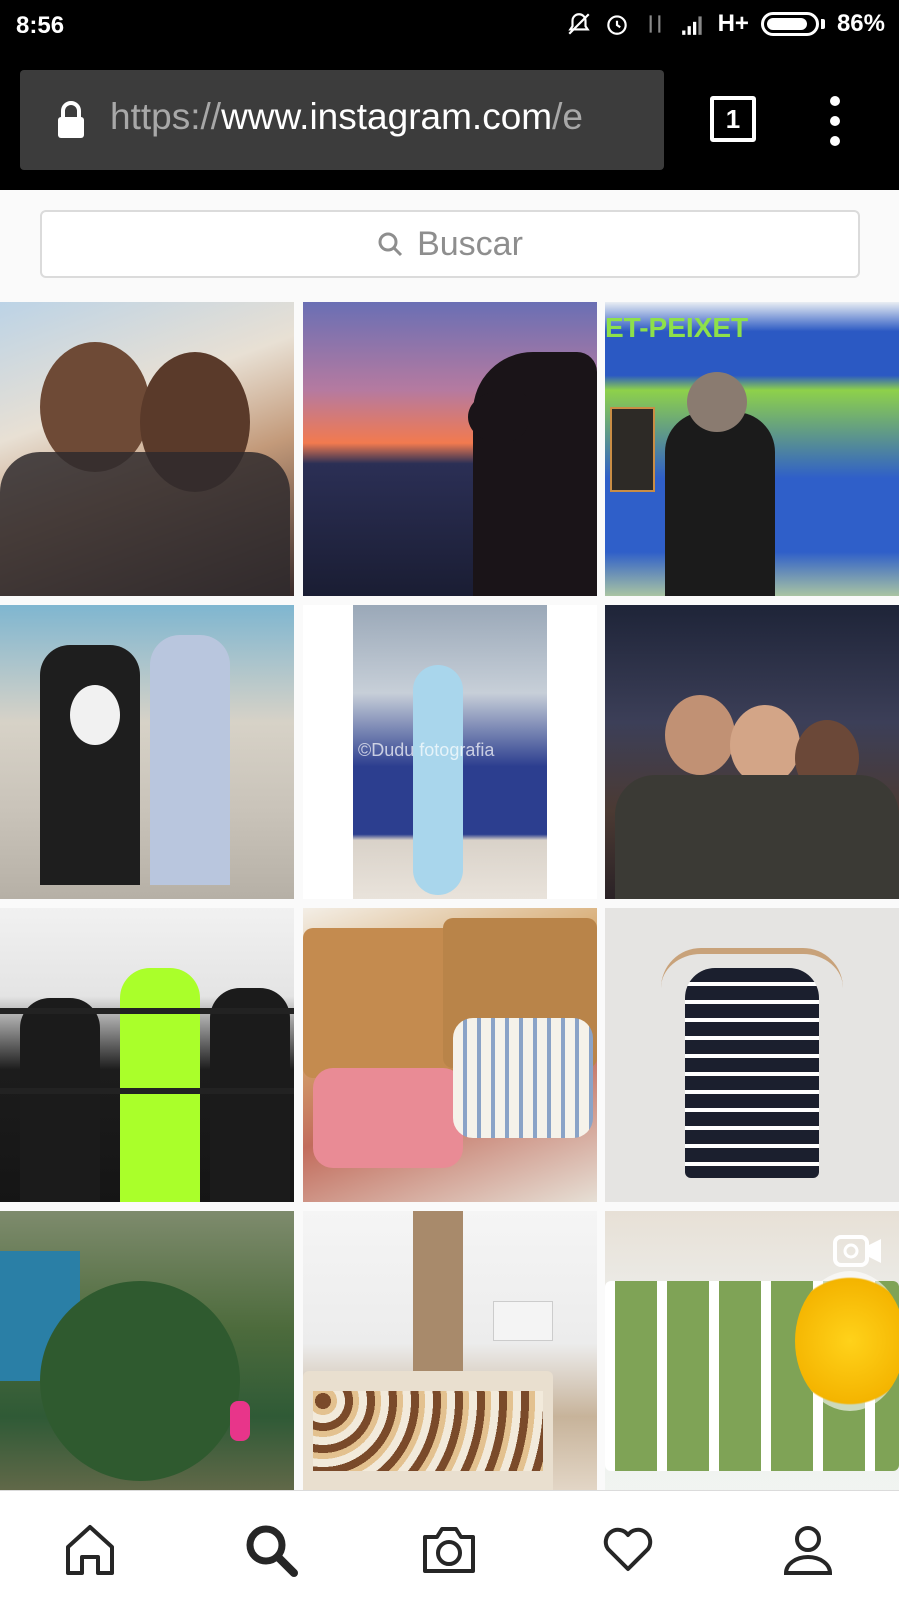  Describe the element at coordinates (426, 750) in the screenshot. I see `watermark: ©Dudu fotografia` at that location.